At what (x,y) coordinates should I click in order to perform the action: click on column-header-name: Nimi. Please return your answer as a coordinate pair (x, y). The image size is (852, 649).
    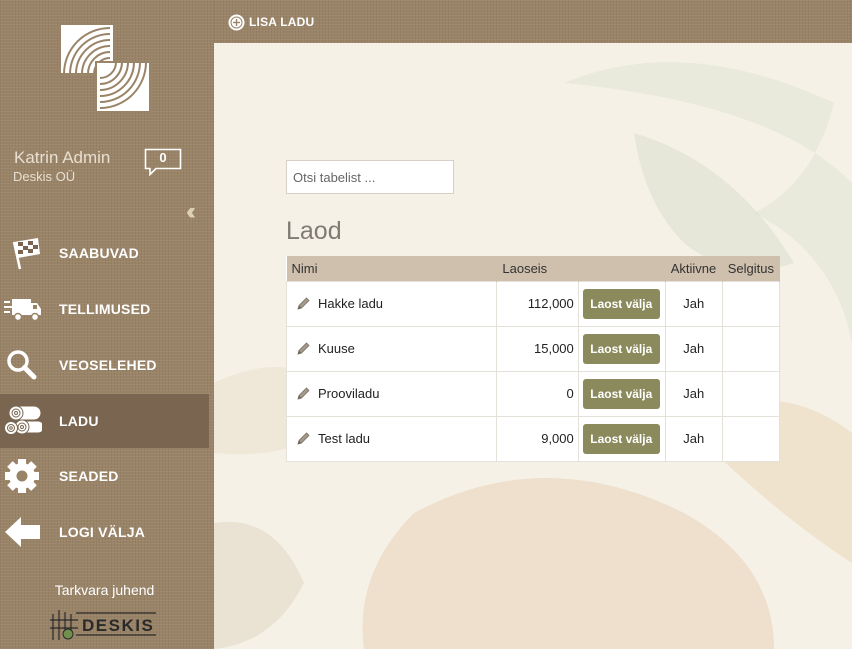
    Looking at the image, I should click on (392, 268).